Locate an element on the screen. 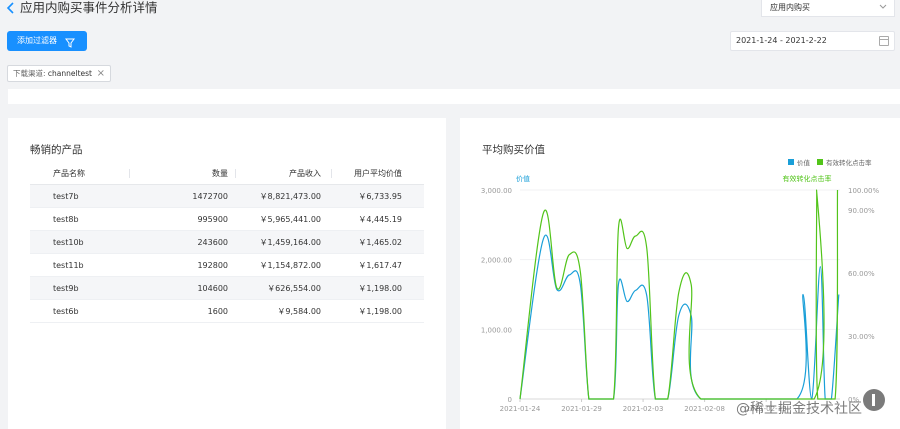 The height and width of the screenshot is (429, 900). table-row: test10b 243600 ￥1,459,164.00 ￥1,465.02 is located at coordinates (227, 242).